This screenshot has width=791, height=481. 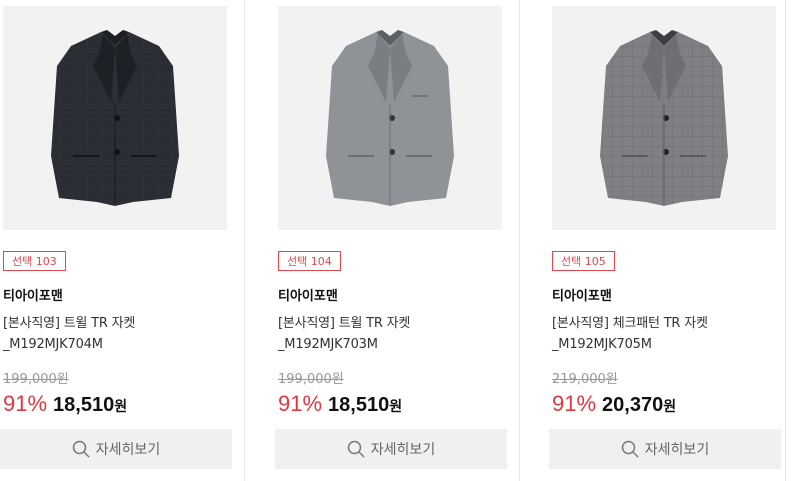 I want to click on price-line: 91% 20,370원, so click(x=614, y=404).